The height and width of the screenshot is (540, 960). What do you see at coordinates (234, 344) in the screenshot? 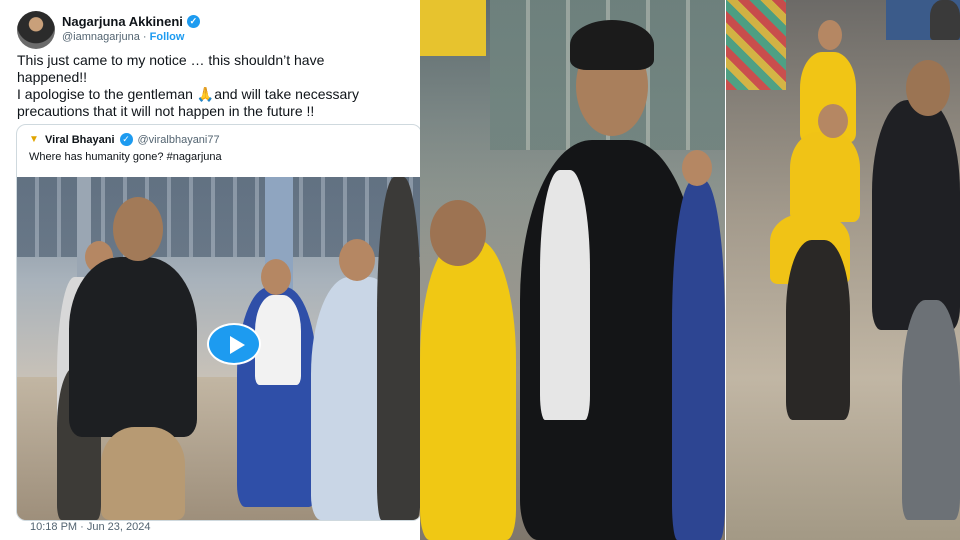
I see `play-button` at bounding box center [234, 344].